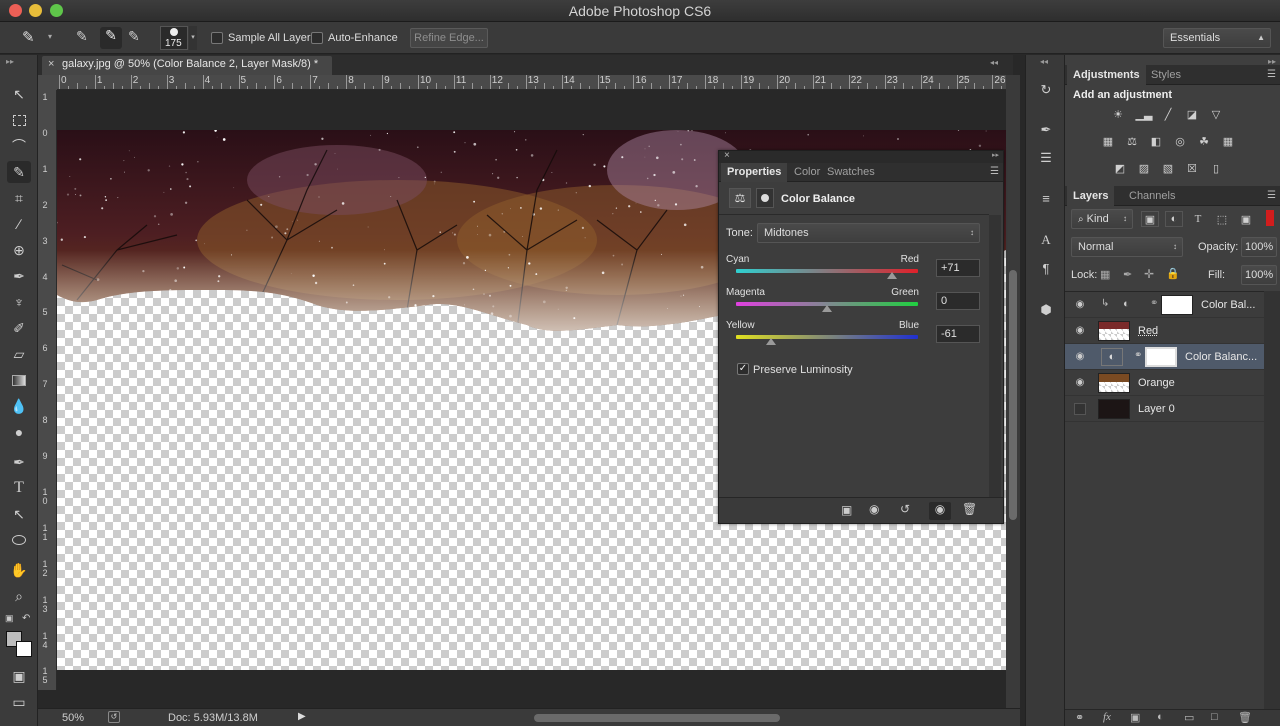  Describe the element at coordinates (19, 120) in the screenshot. I see `marquee-tool-icon` at that location.